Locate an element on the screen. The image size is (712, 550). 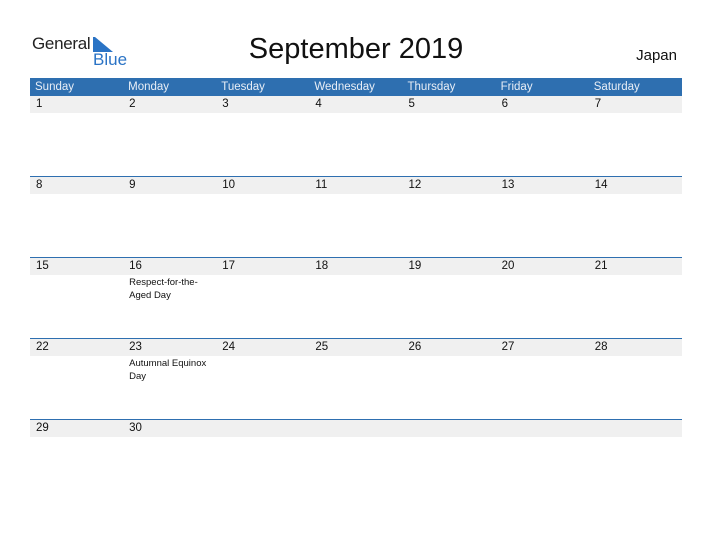
day-number: 9 is located at coordinates (132, 184).